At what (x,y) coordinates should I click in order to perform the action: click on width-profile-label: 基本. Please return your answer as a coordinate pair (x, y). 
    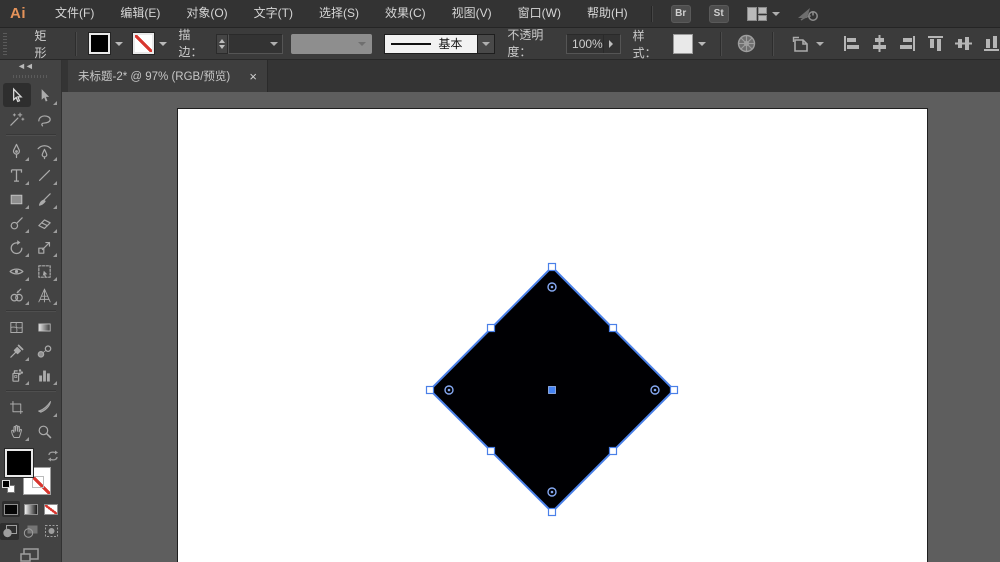
    Looking at the image, I should click on (450, 44).